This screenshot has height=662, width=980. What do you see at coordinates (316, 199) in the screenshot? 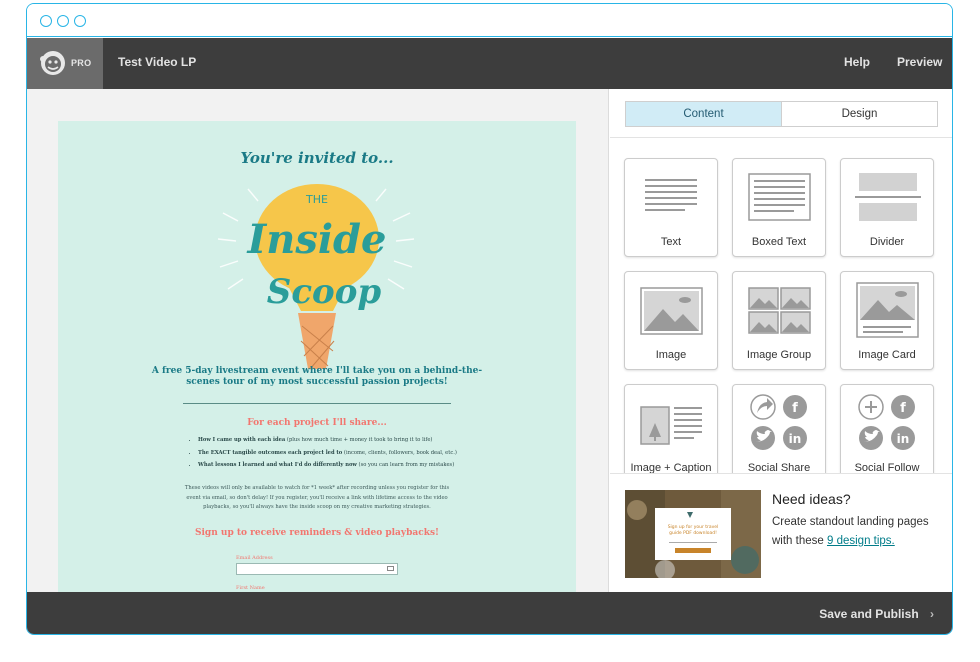
I see `art-the-text: THE` at bounding box center [316, 199].